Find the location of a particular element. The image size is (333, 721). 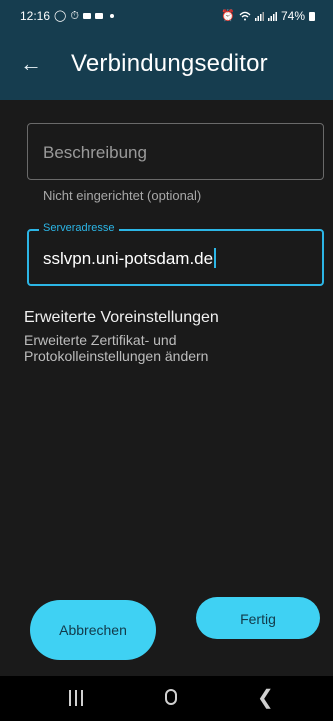

server-address-field: Serveradresse sslvpn.uni-potsdam.de is located at coordinates (175, 254).